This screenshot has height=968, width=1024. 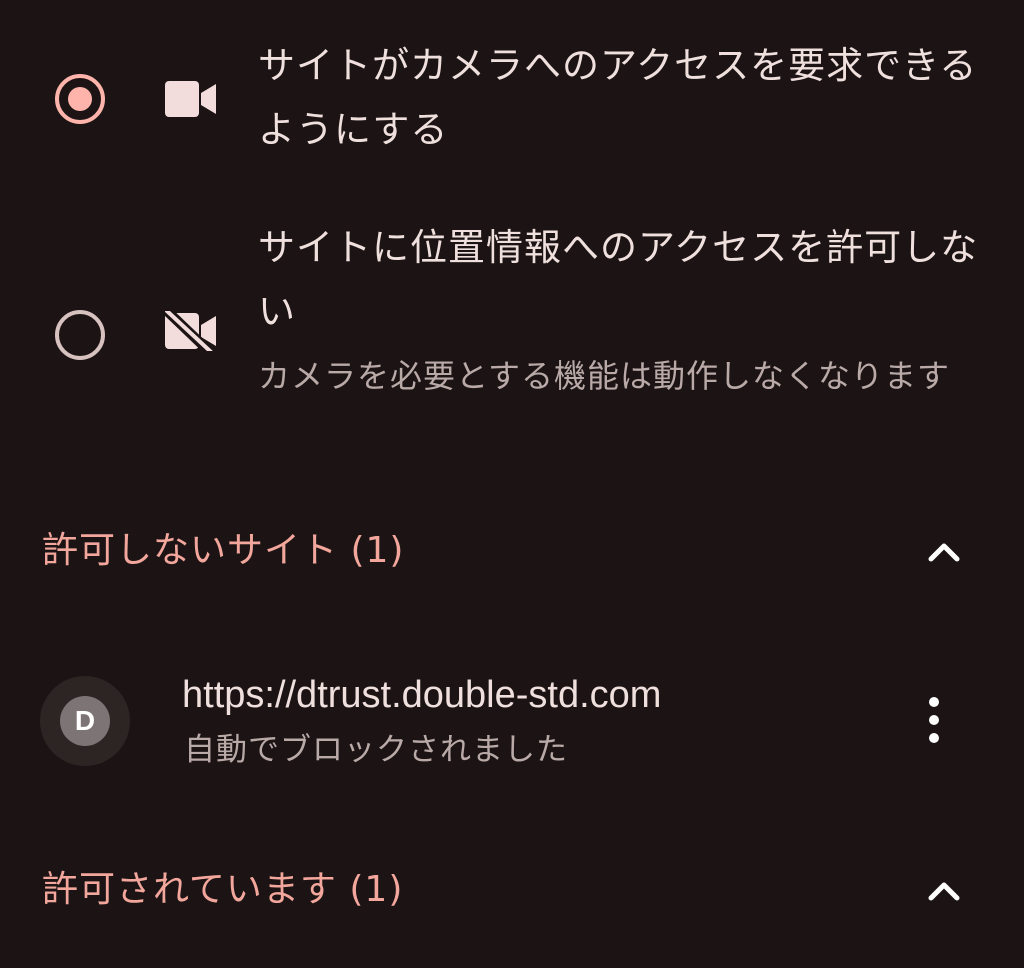 I want to click on radio-allow, so click(x=80, y=99).